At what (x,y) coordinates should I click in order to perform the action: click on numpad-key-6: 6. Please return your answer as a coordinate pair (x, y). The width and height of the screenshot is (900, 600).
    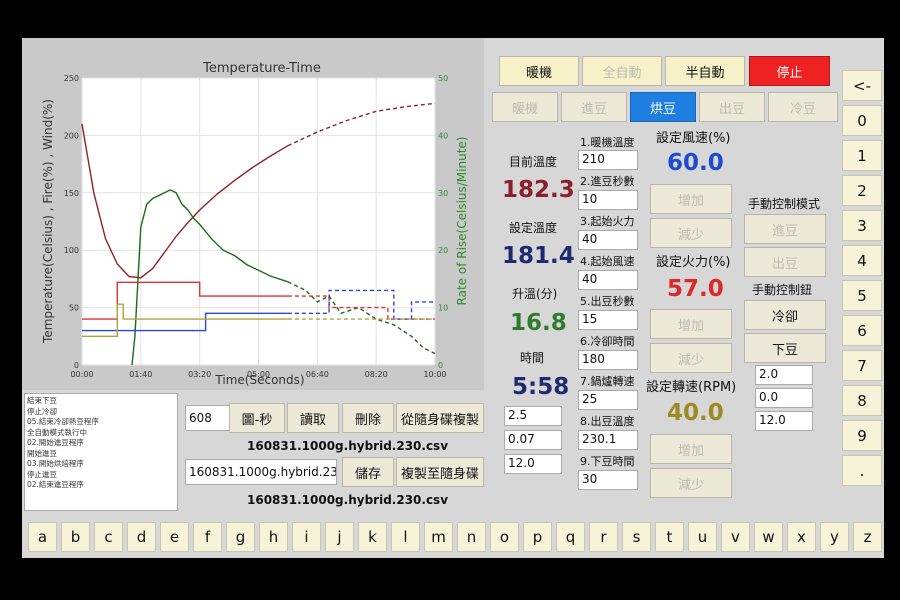
    Looking at the image, I should click on (862, 330).